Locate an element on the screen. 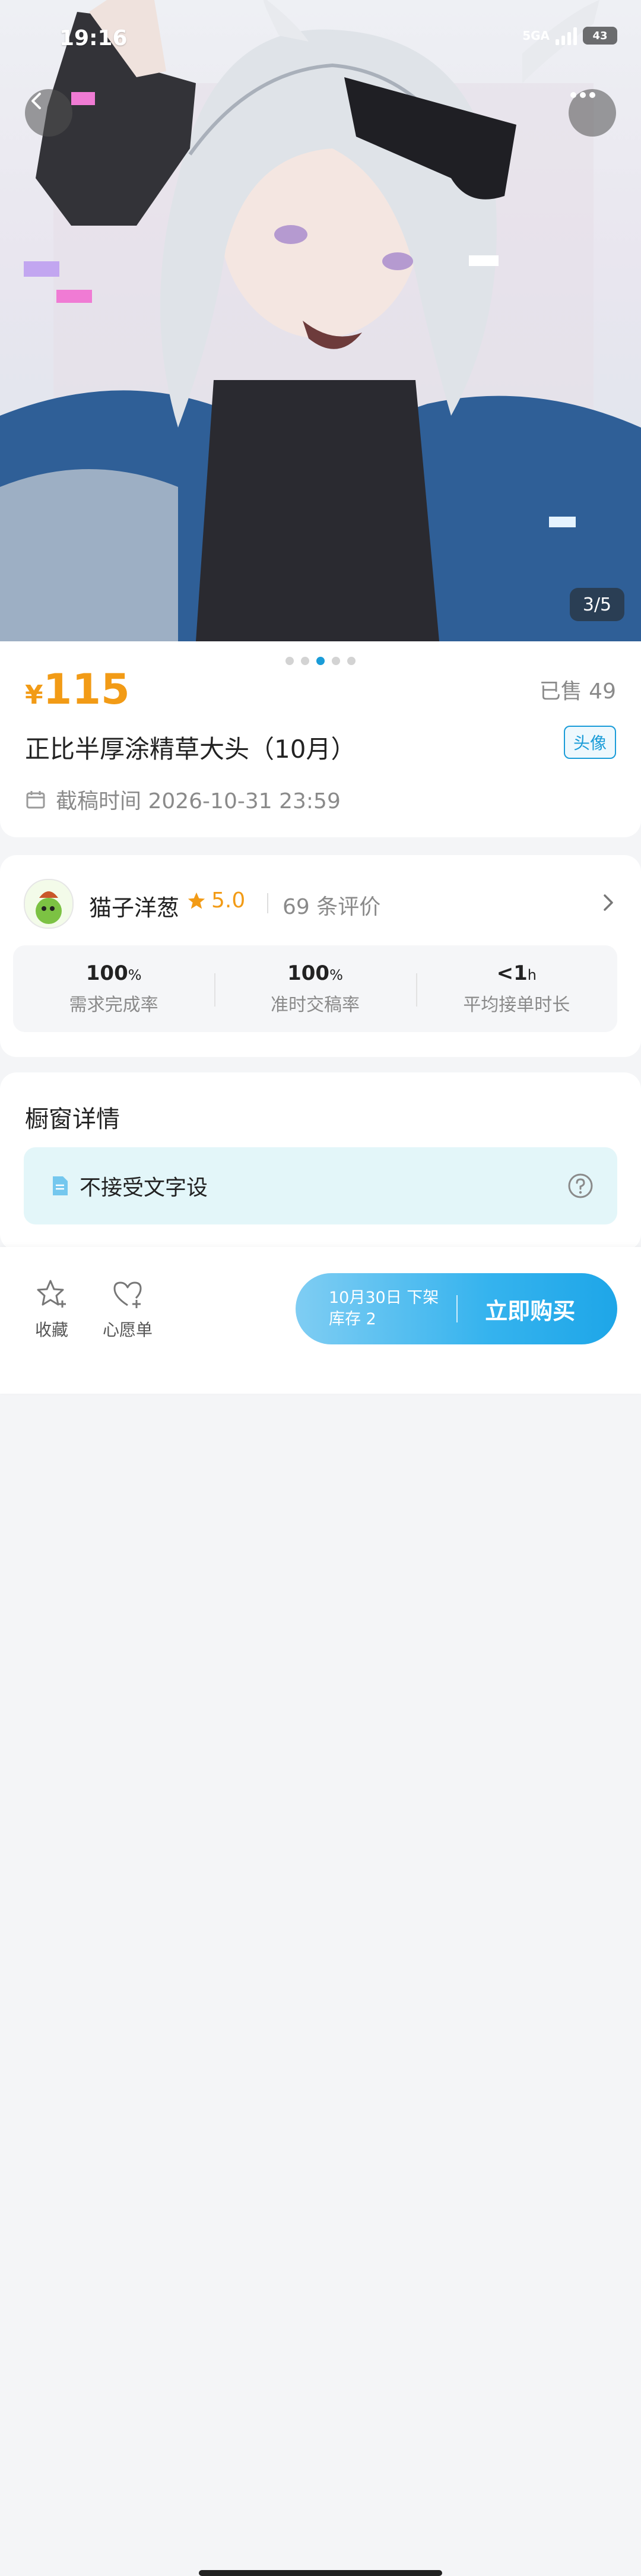  deadline-row: 截稿时间 2026-10-31 23:59 is located at coordinates (183, 799).